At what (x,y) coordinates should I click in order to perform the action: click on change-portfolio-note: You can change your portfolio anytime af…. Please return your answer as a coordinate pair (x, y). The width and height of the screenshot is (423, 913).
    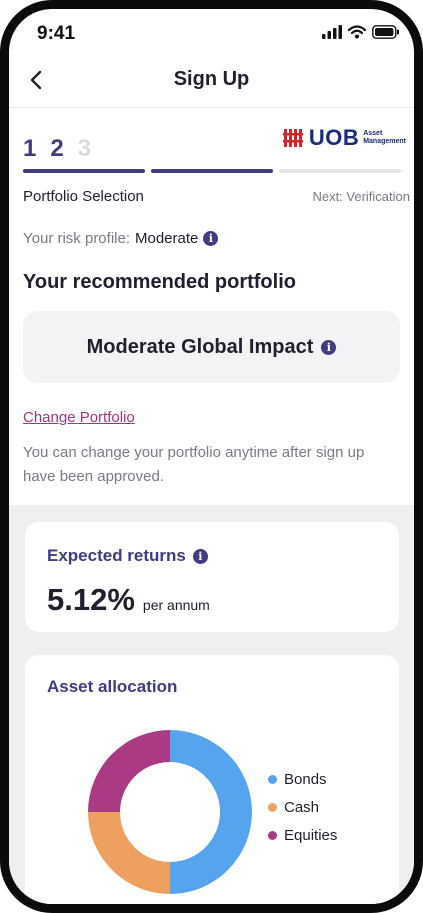
    Looking at the image, I should click on (194, 464).